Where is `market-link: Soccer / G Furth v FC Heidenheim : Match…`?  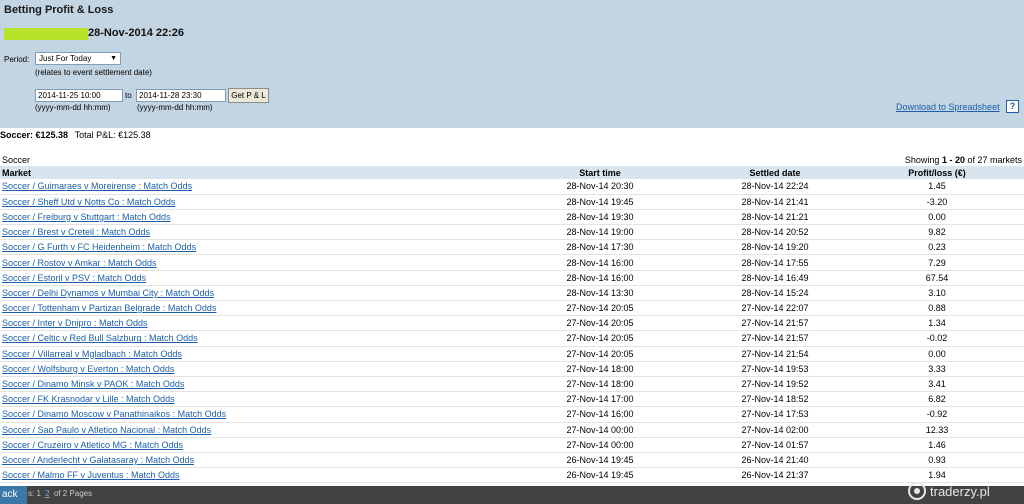 market-link: Soccer / G Furth v FC Heidenheim : Match… is located at coordinates (99, 247).